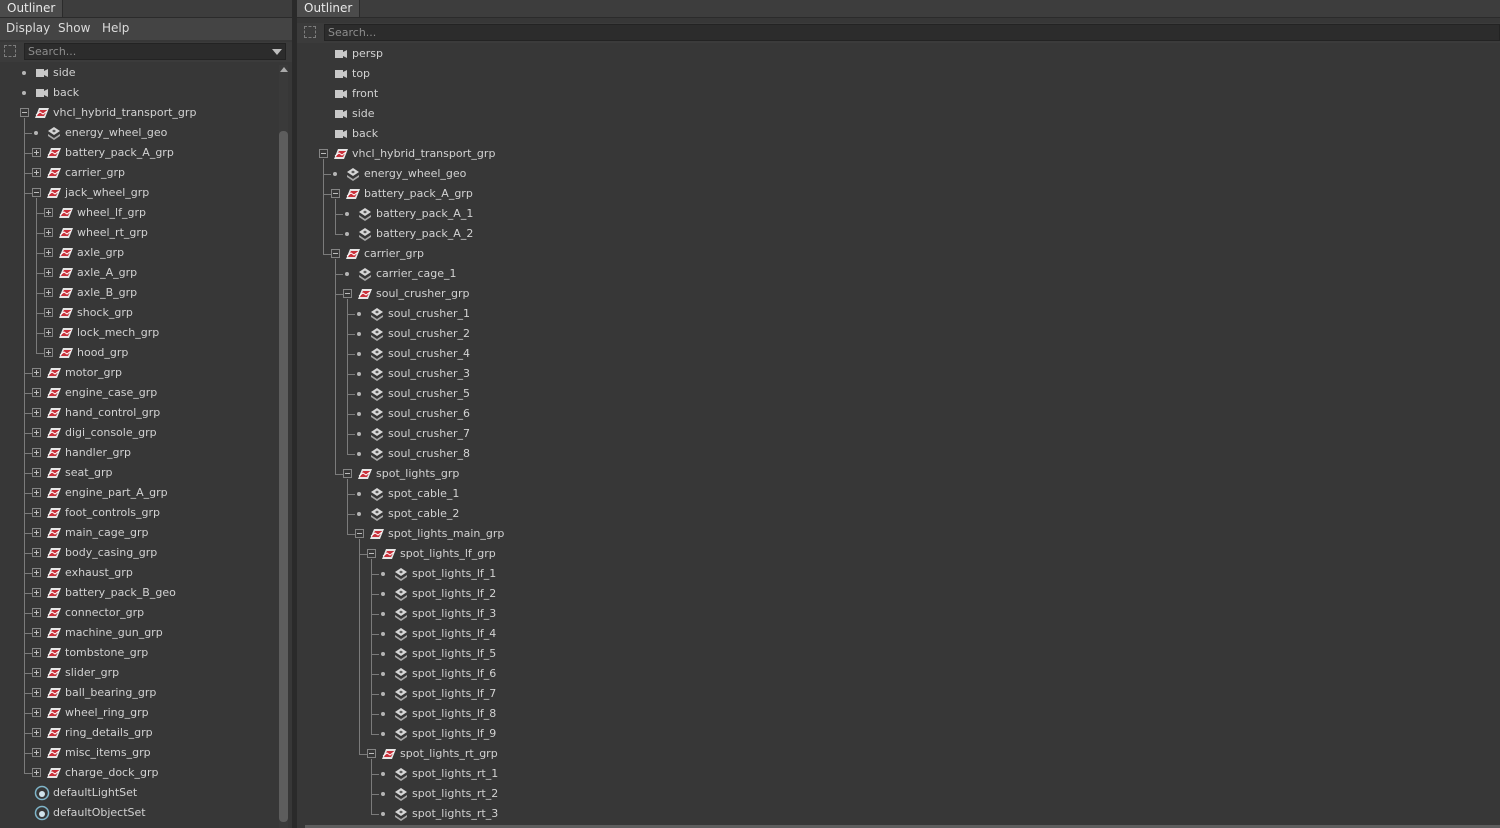 The width and height of the screenshot is (1500, 828). Describe the element at coordinates (28, 28) in the screenshot. I see `menu-display: Display` at that location.